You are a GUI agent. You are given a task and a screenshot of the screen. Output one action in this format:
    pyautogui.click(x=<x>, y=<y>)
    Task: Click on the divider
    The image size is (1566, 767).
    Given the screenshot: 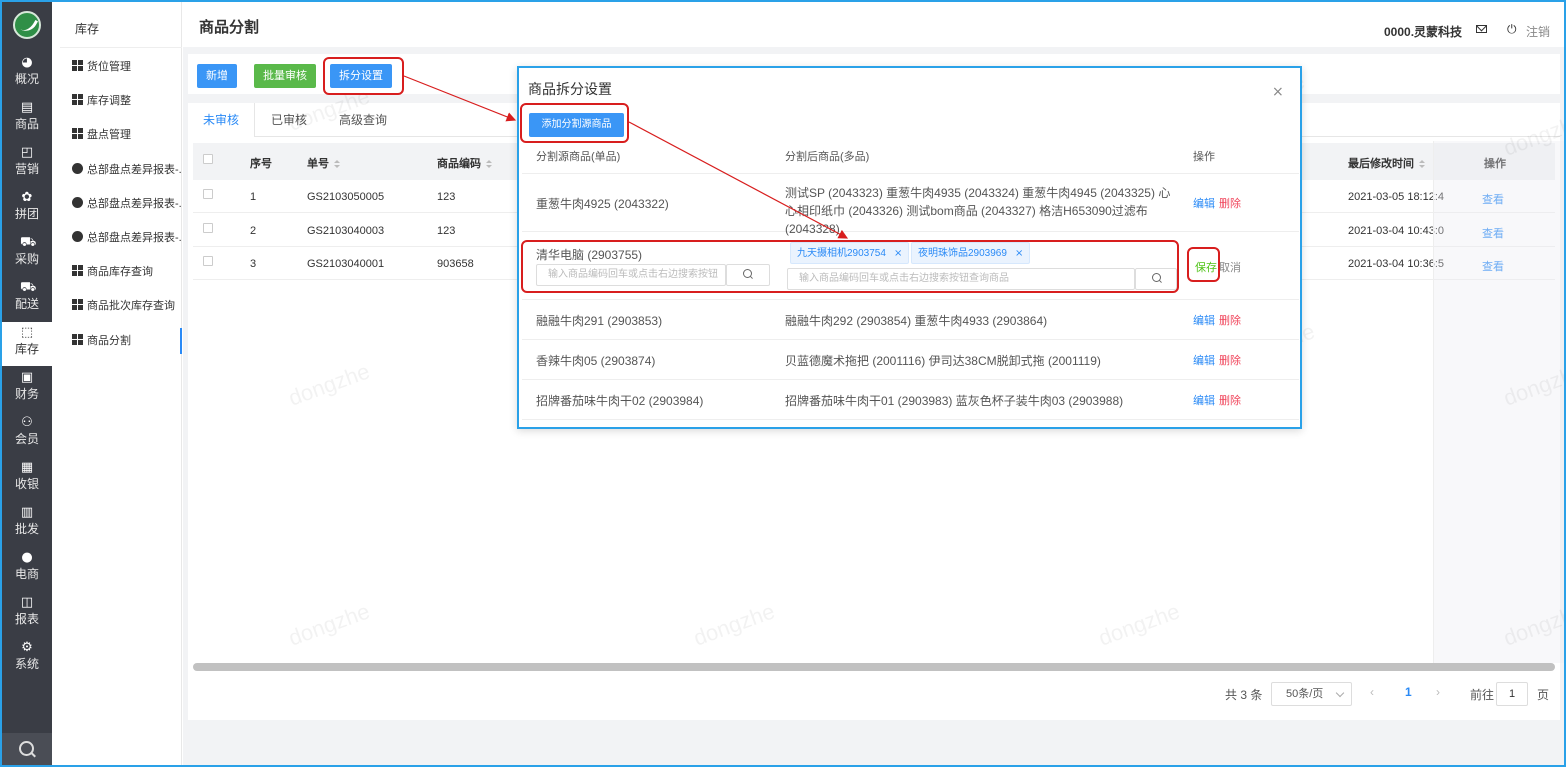 What is the action you would take?
    pyautogui.click(x=121, y=47)
    